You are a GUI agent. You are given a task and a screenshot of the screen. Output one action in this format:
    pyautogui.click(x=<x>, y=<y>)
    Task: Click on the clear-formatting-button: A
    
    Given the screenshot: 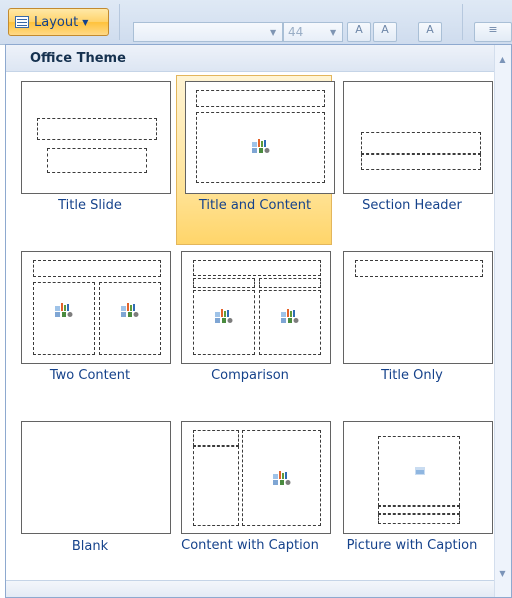 What is the action you would take?
    pyautogui.click(x=430, y=32)
    